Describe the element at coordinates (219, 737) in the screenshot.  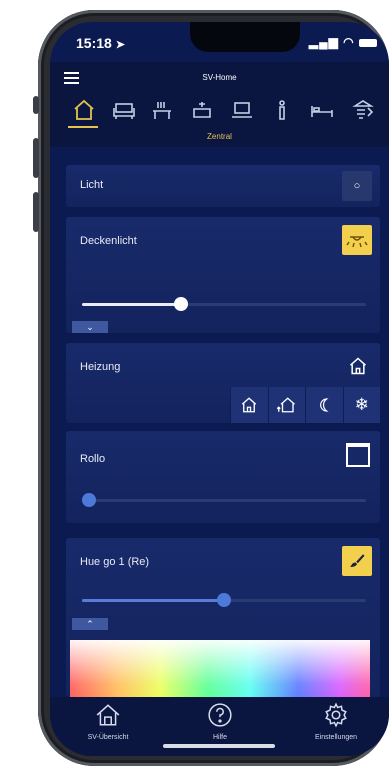
I see `nav-label: Hilfe` at that location.